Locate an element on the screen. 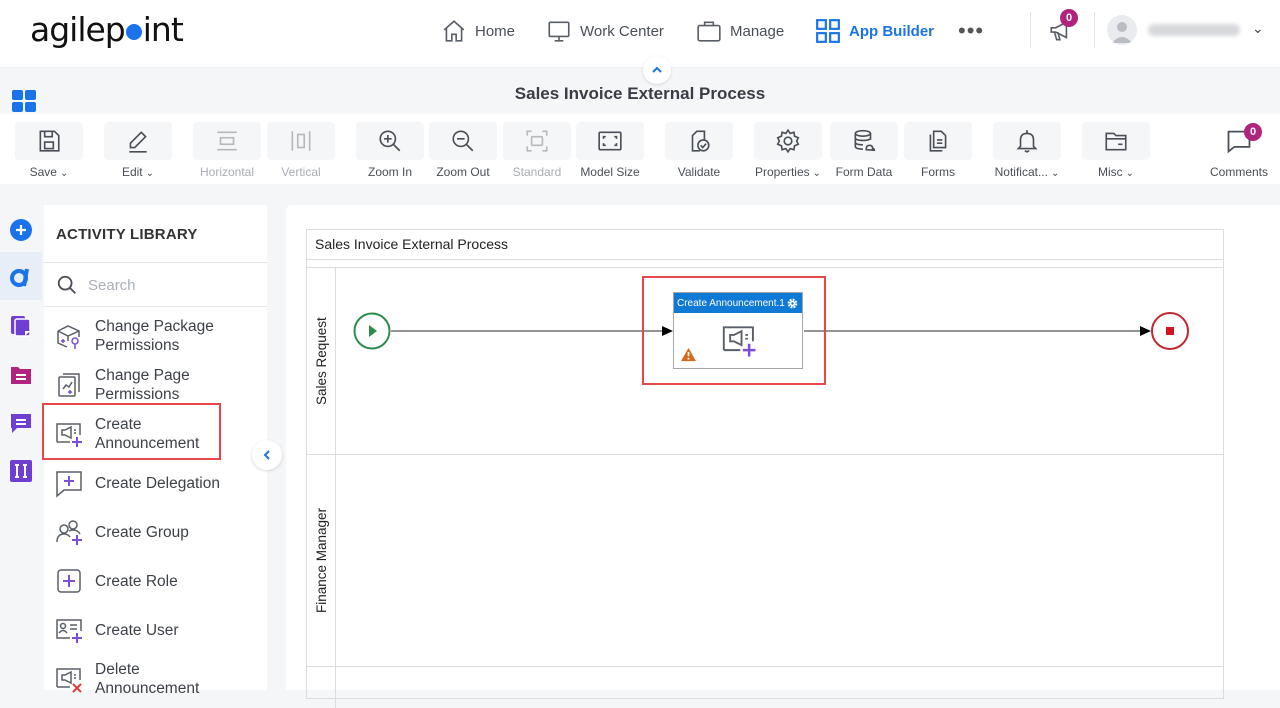  validate-button: Validate is located at coordinates (699, 150).